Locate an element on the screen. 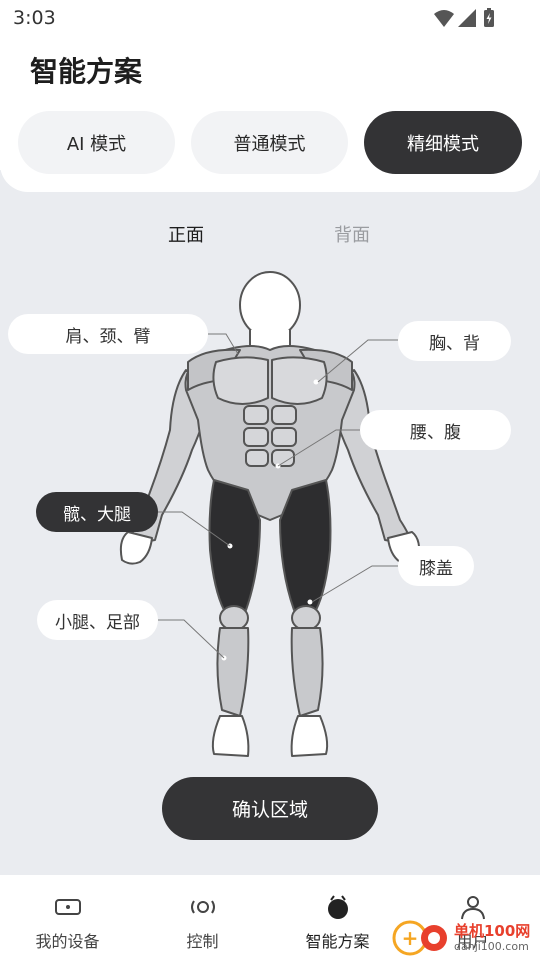 The height and width of the screenshot is (962, 540). left-thigh is located at coordinates (234, 545).